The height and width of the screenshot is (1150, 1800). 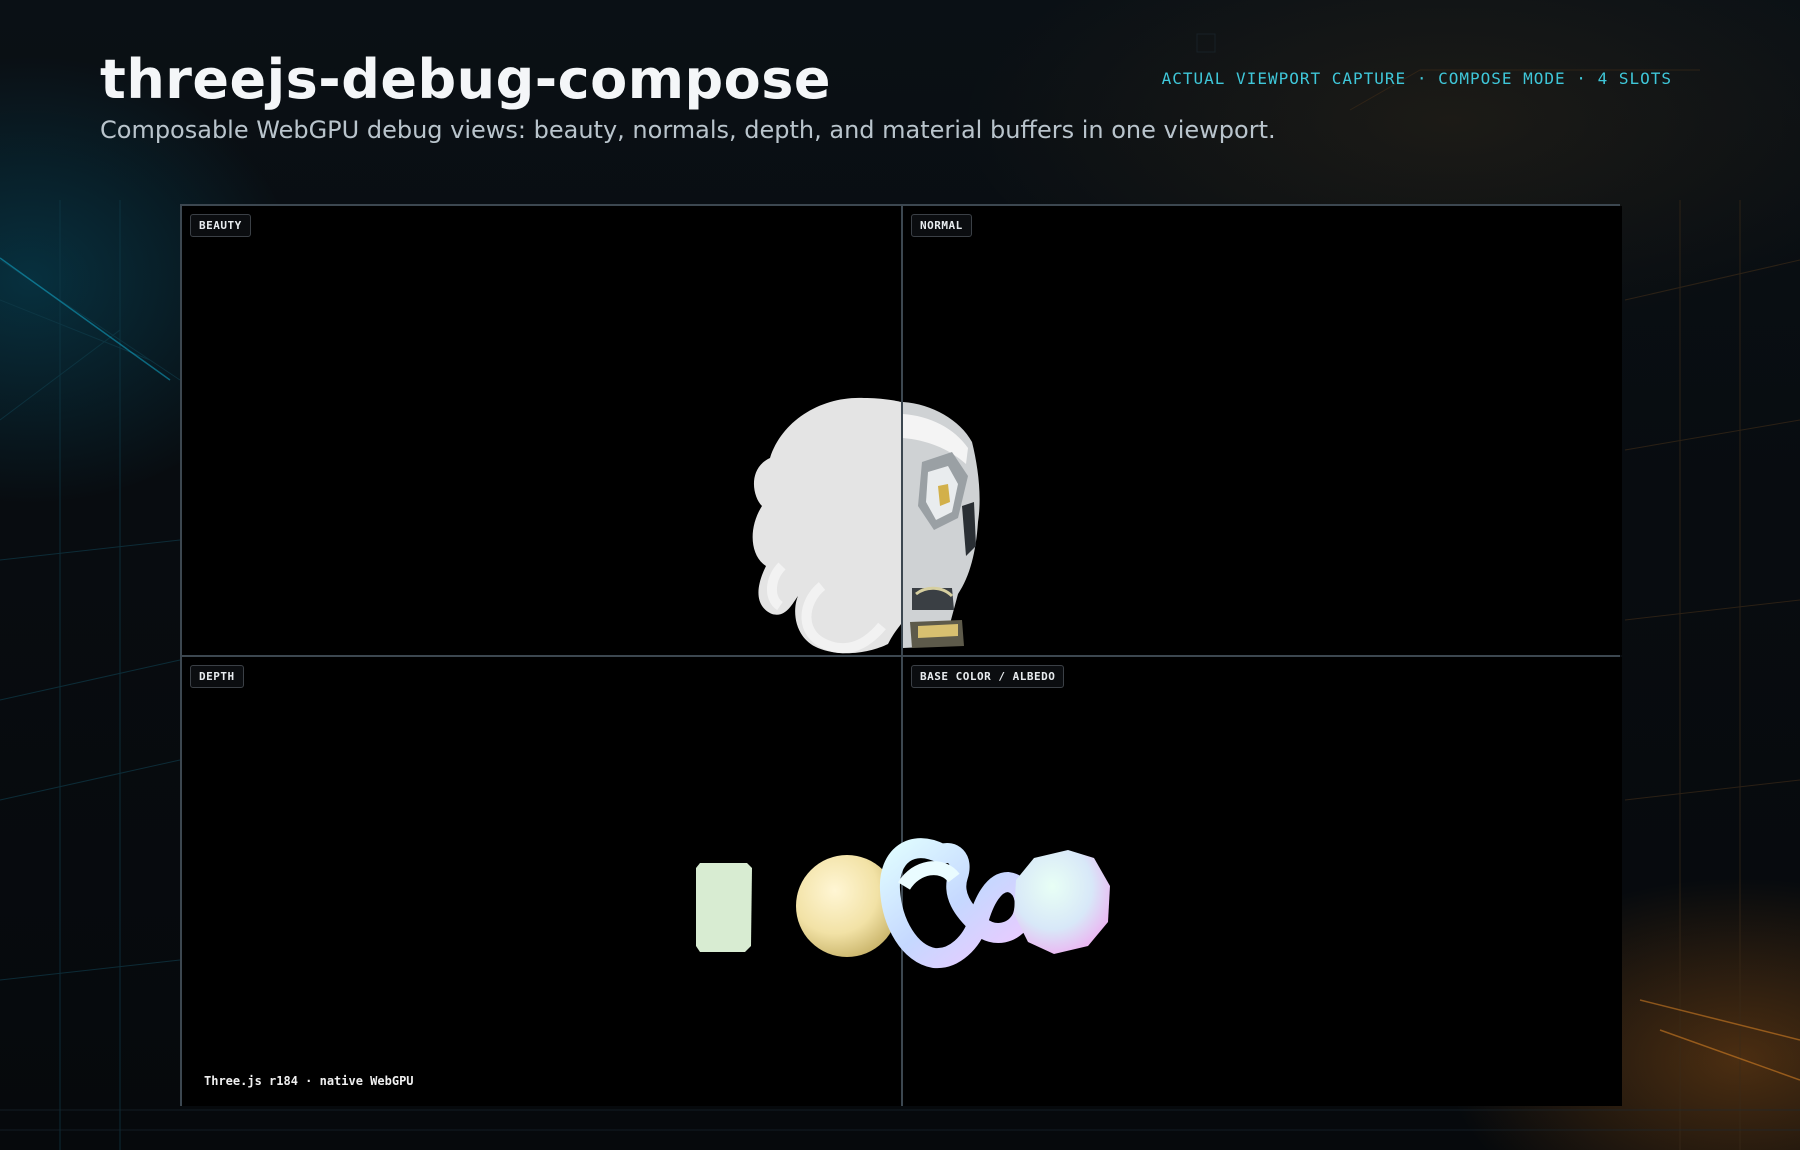 I want to click on slot-label-normal: NORMAL, so click(x=941, y=225).